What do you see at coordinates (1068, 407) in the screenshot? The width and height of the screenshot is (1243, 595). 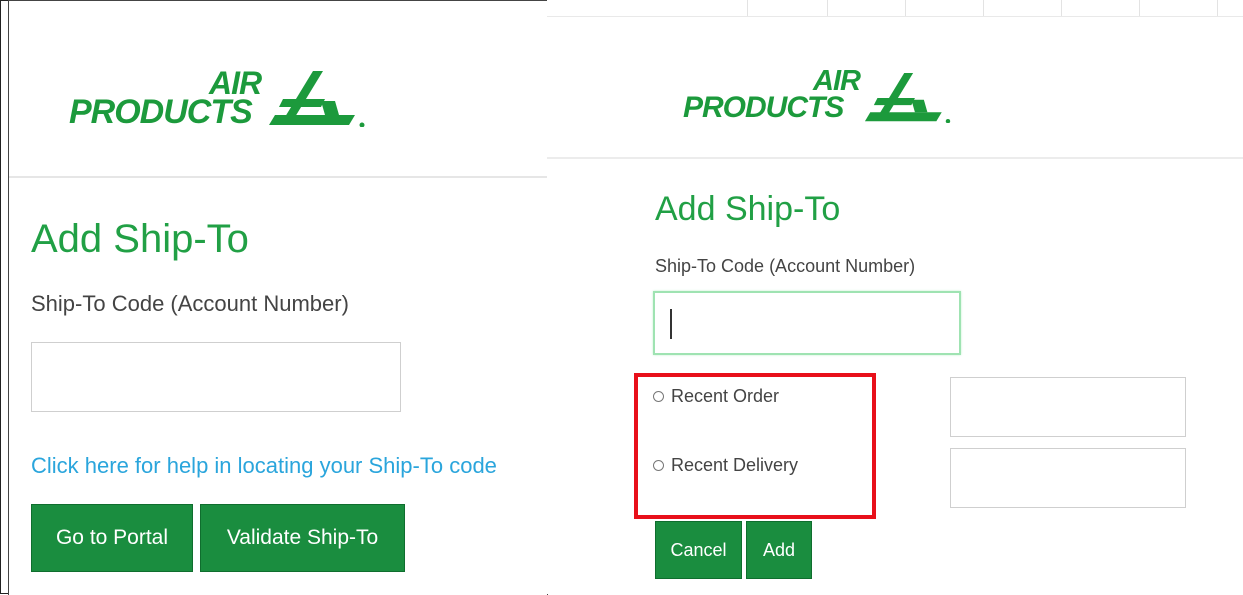 I see `recent-order-input` at bounding box center [1068, 407].